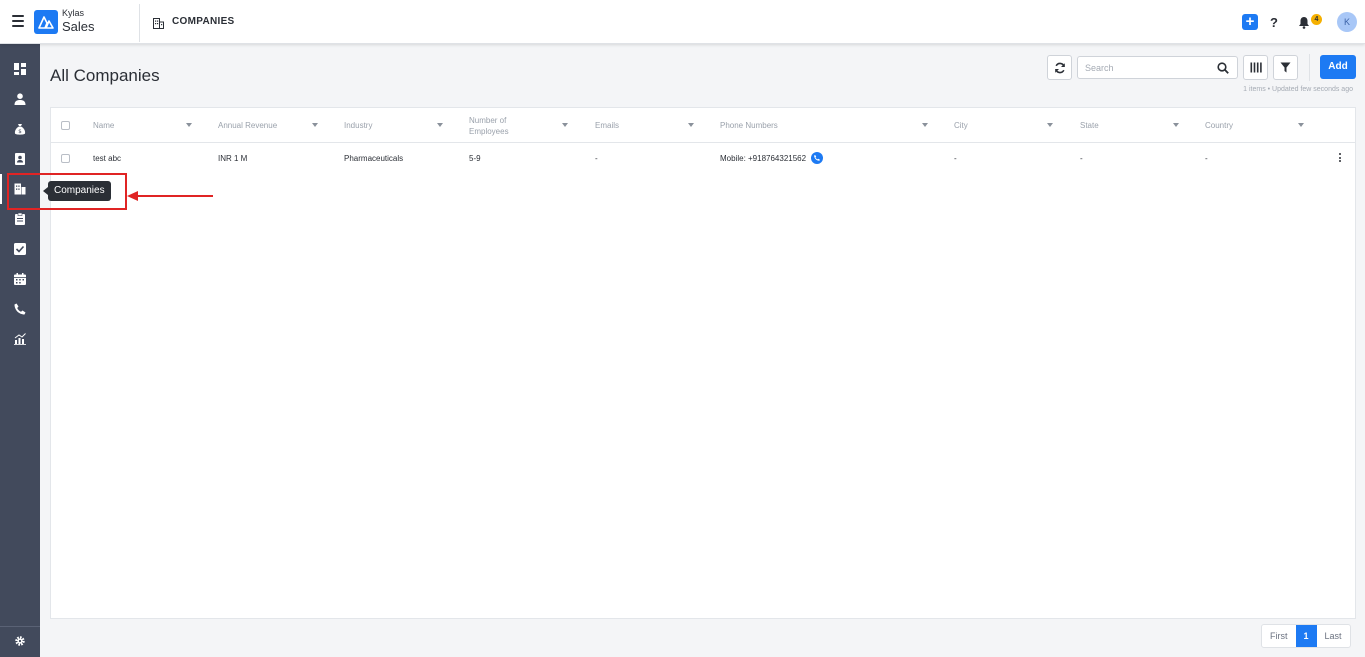  I want to click on user-avatar: K, so click(1347, 22).